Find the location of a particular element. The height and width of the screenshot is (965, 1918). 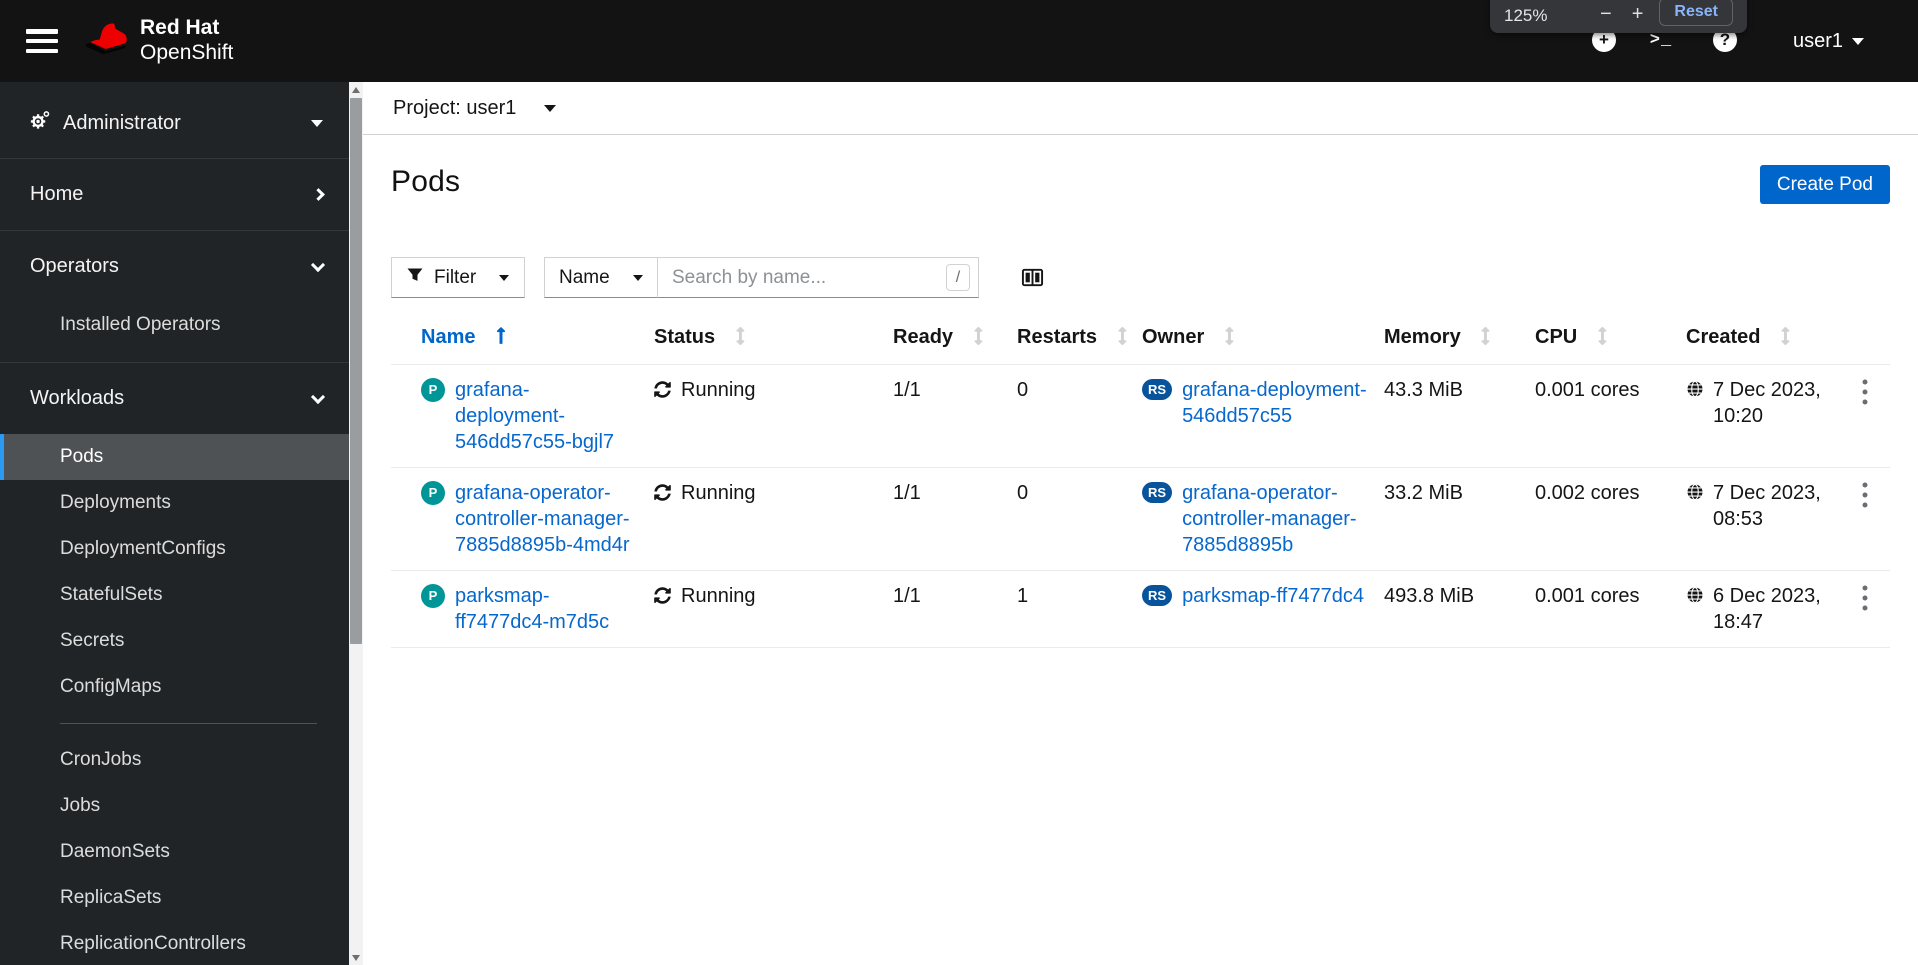

column-header-actions is located at coordinates (1869, 341).